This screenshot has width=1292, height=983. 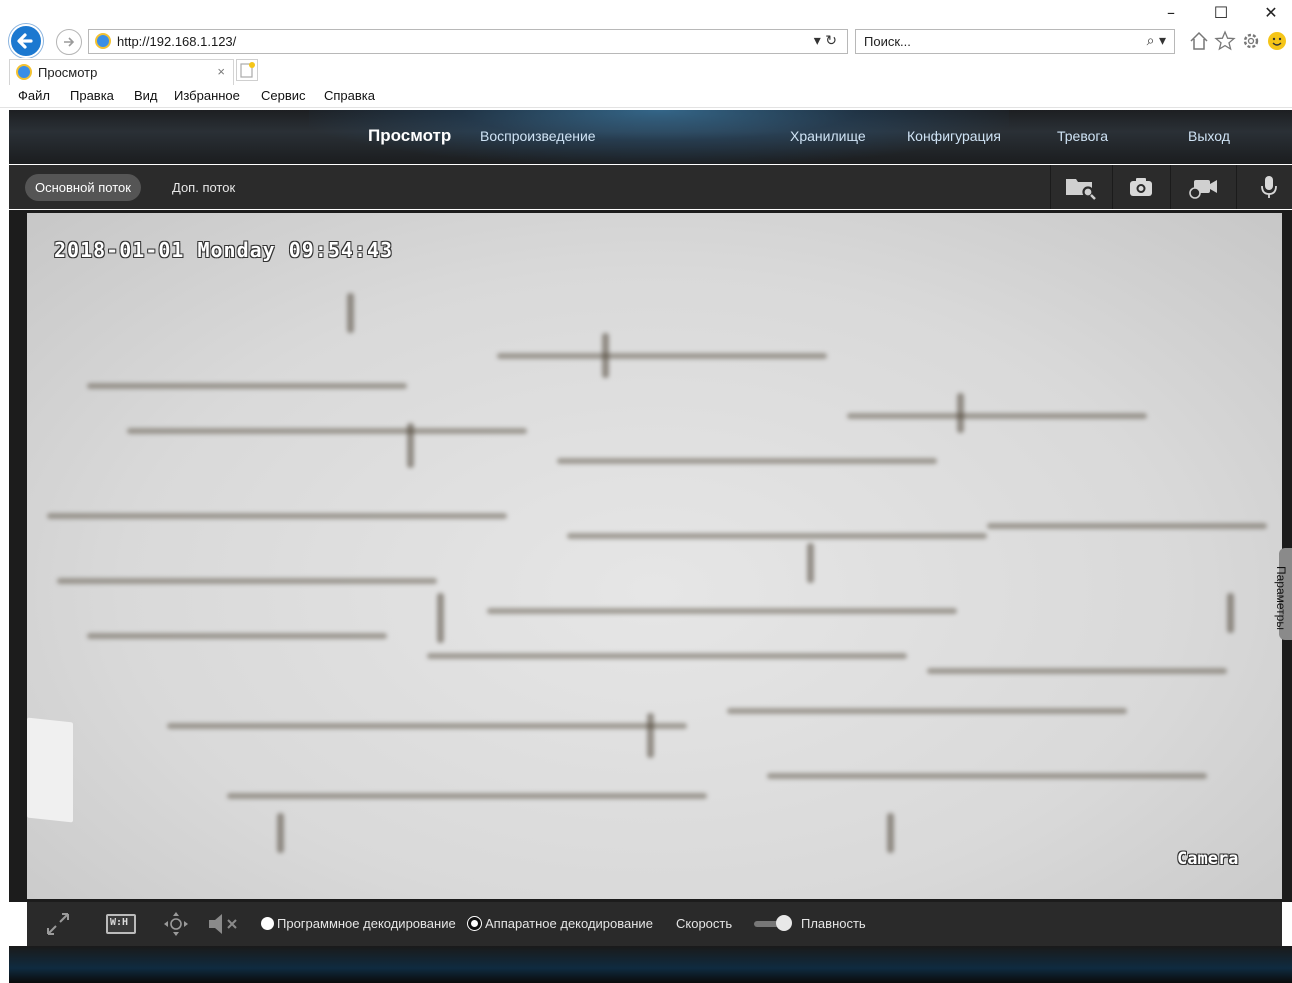 I want to click on menu-edit: Правка, so click(x=92, y=95).